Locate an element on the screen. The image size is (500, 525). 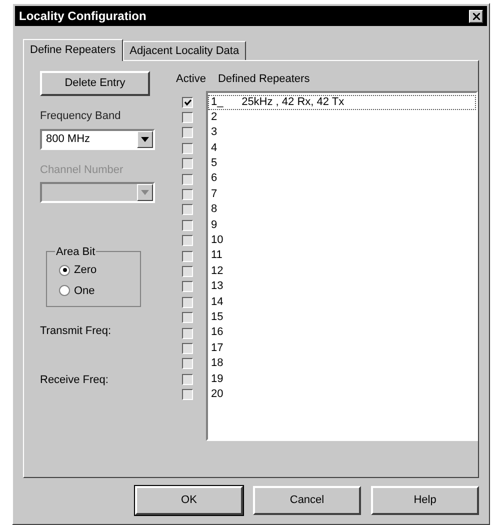
list-item: 6 is located at coordinates (342, 179).